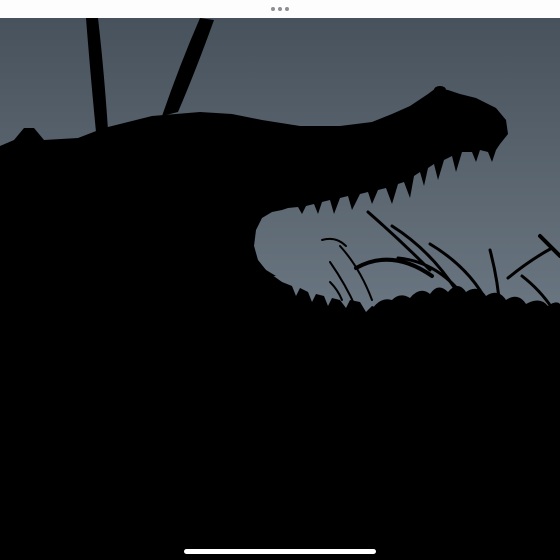 The height and width of the screenshot is (560, 560). Describe the element at coordinates (440, 90) in the screenshot. I see `snout-bump` at that location.